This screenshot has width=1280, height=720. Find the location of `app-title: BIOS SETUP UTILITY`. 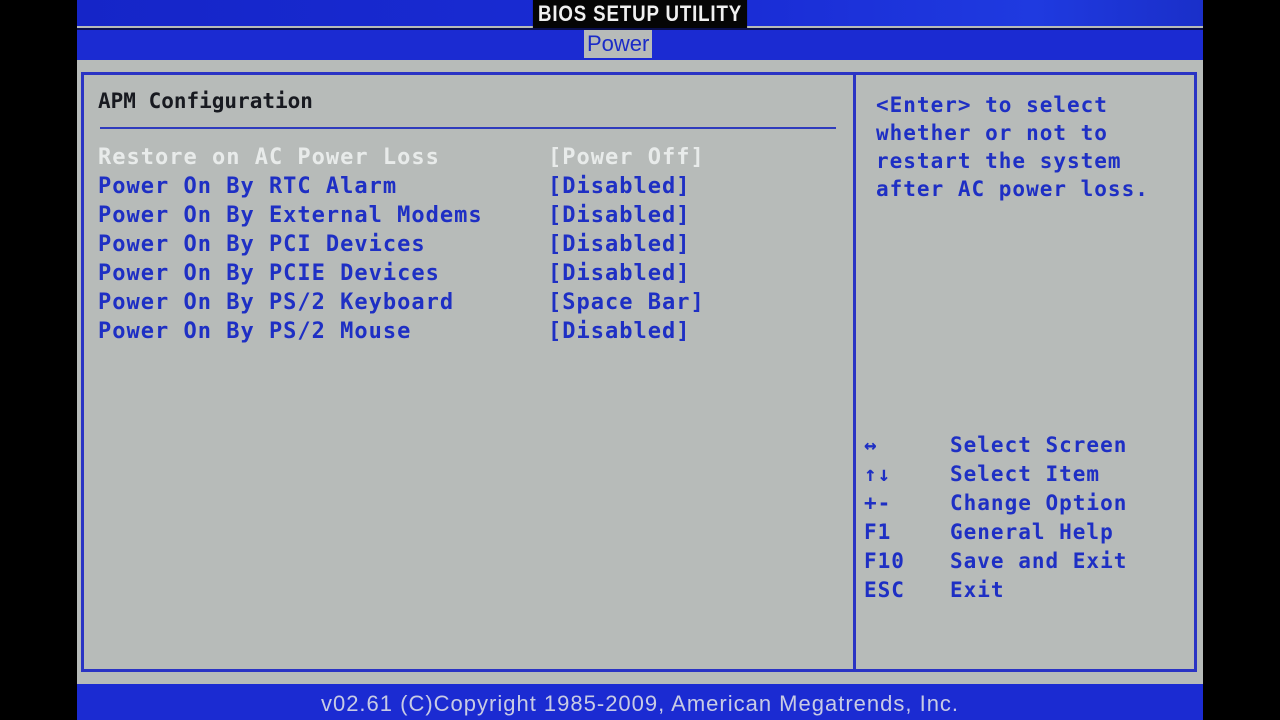

app-title: BIOS SETUP UTILITY is located at coordinates (640, 14).